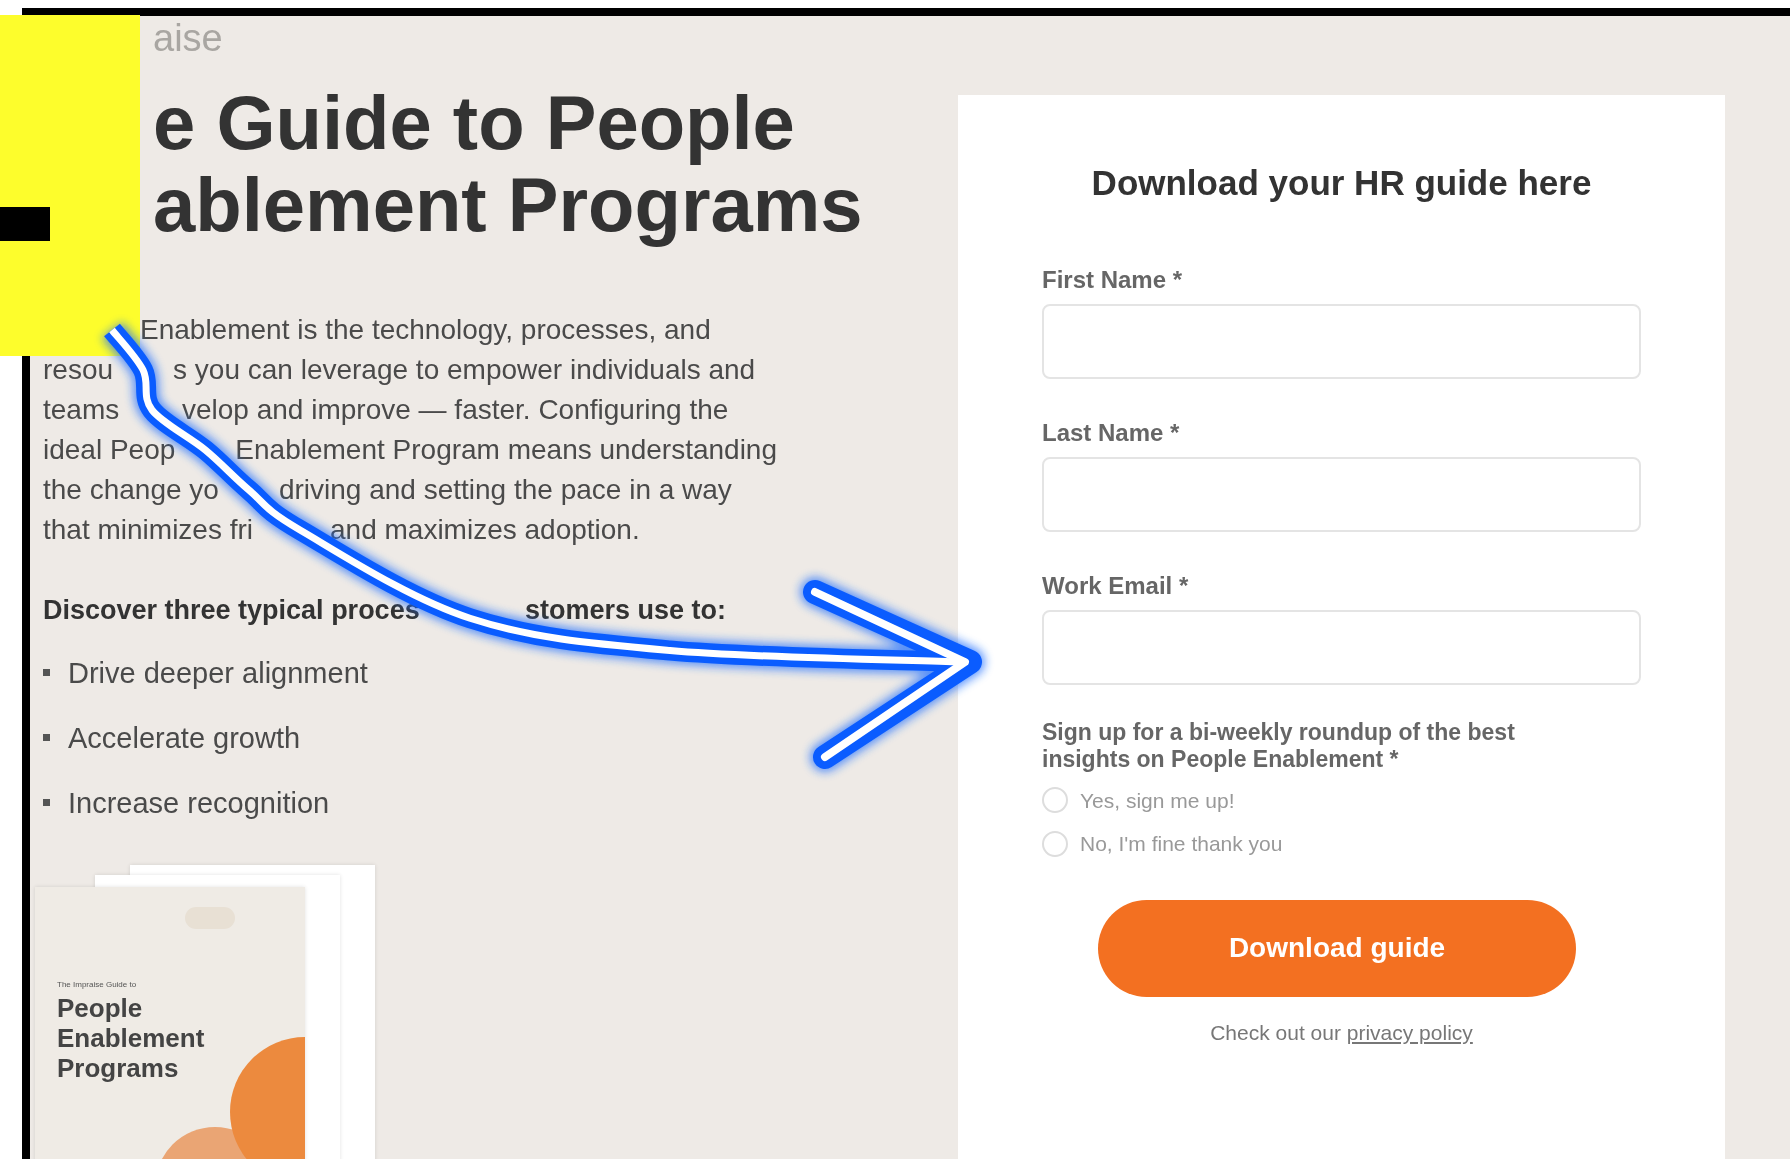  I want to click on download-button: Download guide, so click(1337, 948).